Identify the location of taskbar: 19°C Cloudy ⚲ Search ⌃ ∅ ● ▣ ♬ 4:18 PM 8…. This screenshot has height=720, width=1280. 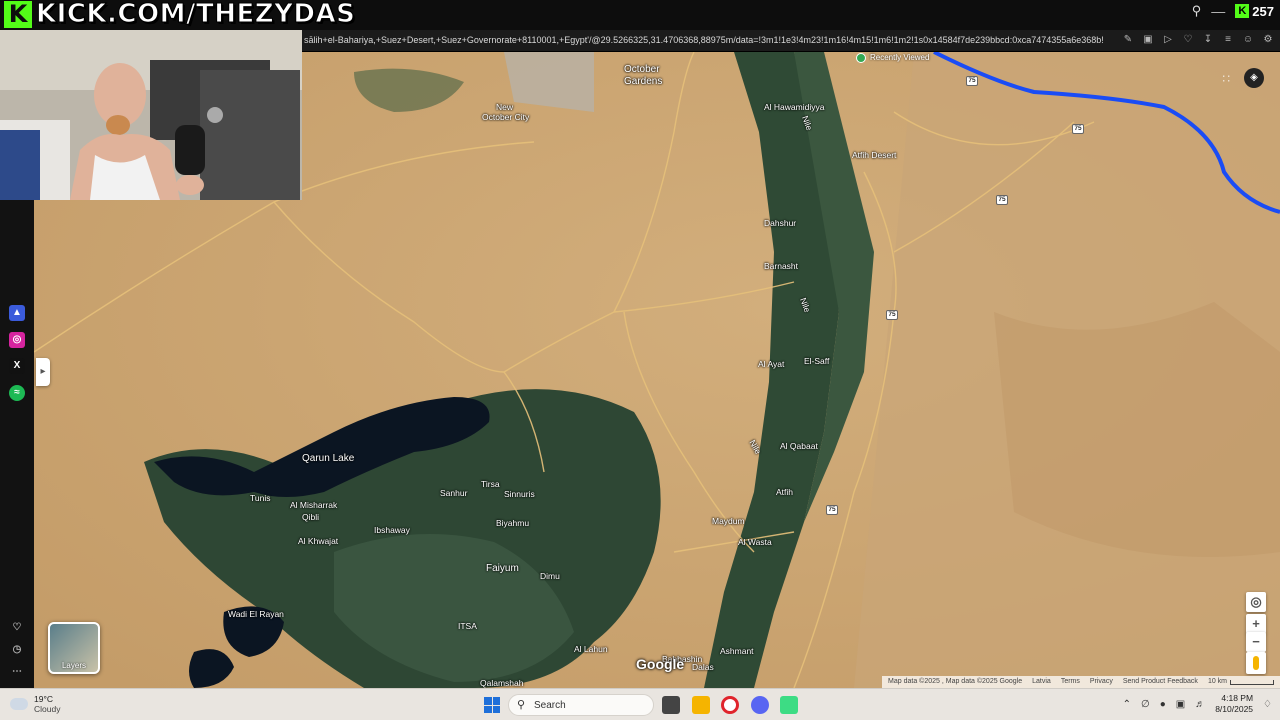
(640, 704).